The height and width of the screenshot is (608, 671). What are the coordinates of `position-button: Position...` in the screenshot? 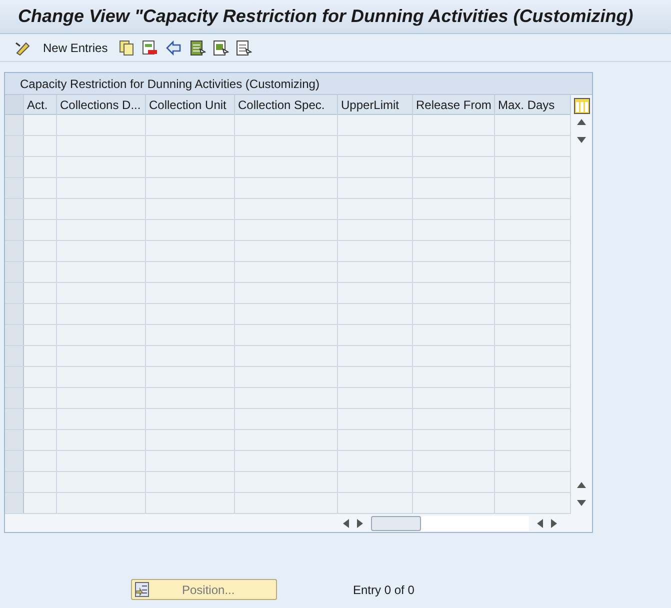 It's located at (204, 589).